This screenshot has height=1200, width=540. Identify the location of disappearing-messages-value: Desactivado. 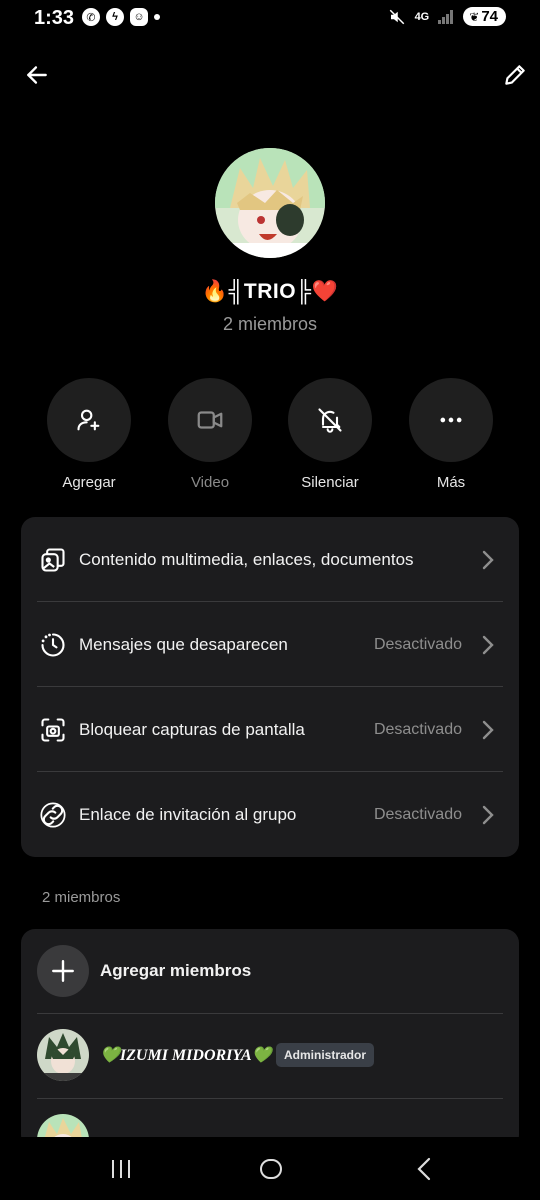
(417, 644).